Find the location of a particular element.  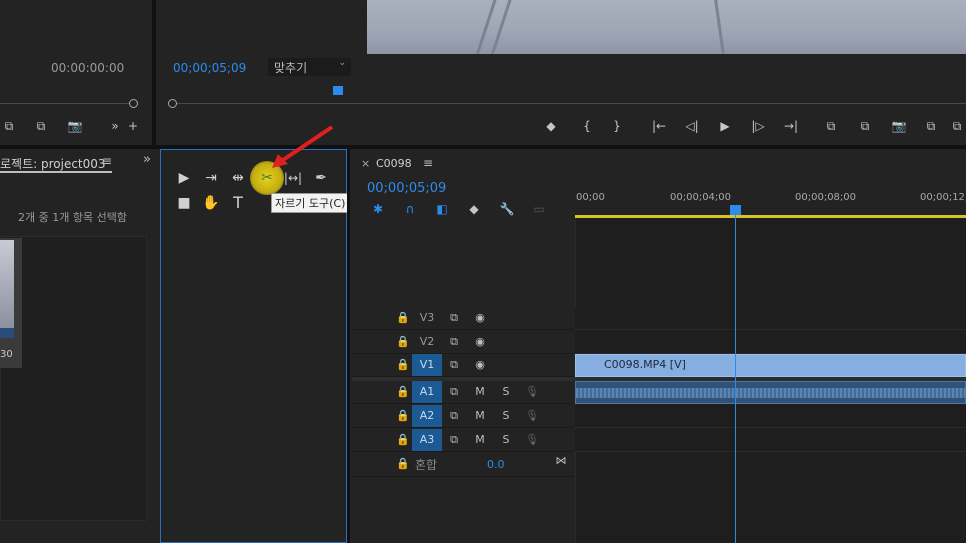

program-scrub-start is located at coordinates (172, 103).